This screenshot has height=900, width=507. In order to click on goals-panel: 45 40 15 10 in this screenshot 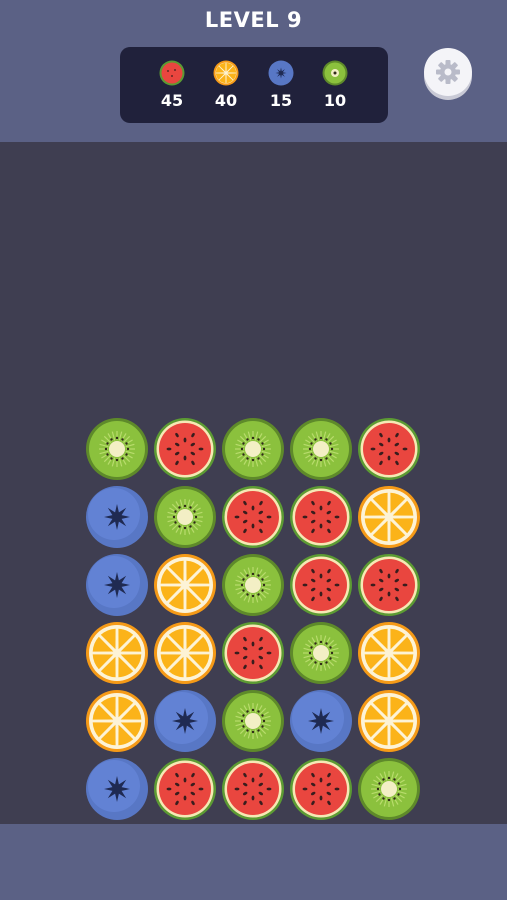, I will do `click(254, 85)`.